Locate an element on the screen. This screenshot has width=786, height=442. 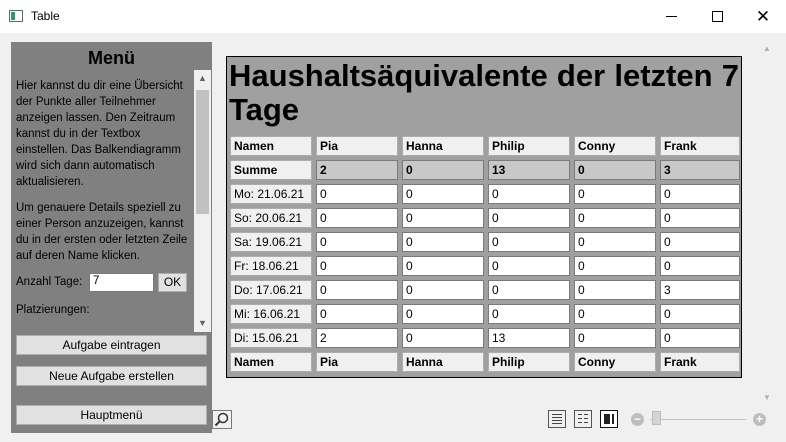
rankings-label: Platzierungen: is located at coordinates (53, 310).